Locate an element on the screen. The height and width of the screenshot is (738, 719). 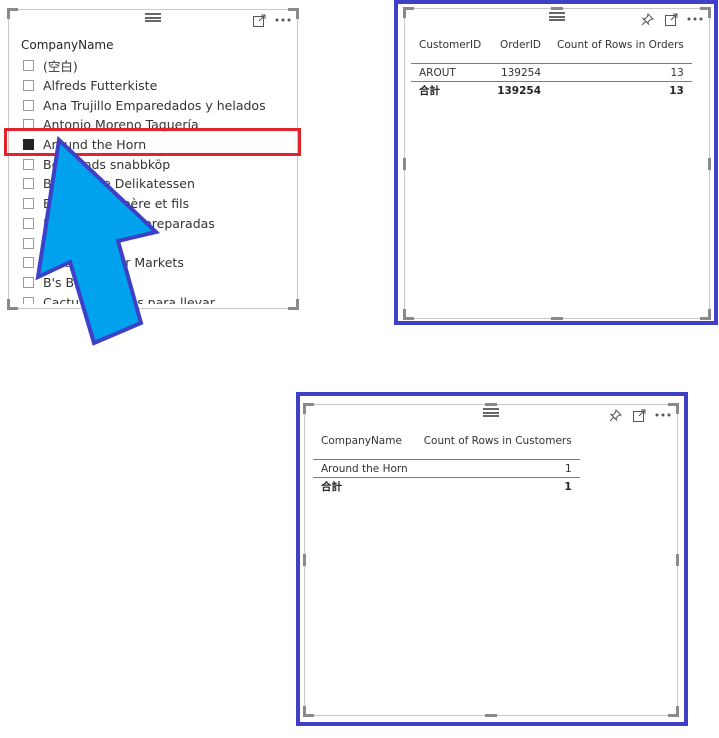
slicer-item-label: B's Beverages is located at coordinates (87, 282).